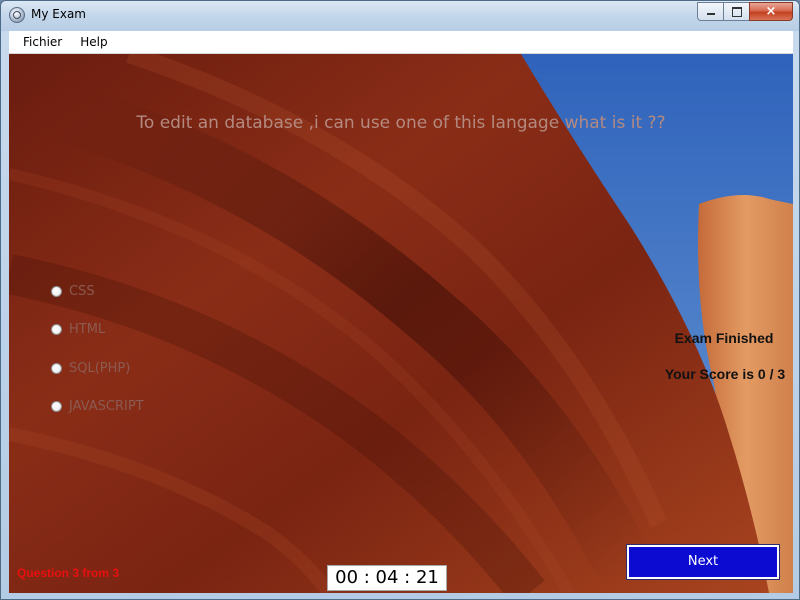 The width and height of the screenshot is (800, 600). Describe the element at coordinates (106, 406) in the screenshot. I see `option-label: JAVASCRIPT` at that location.